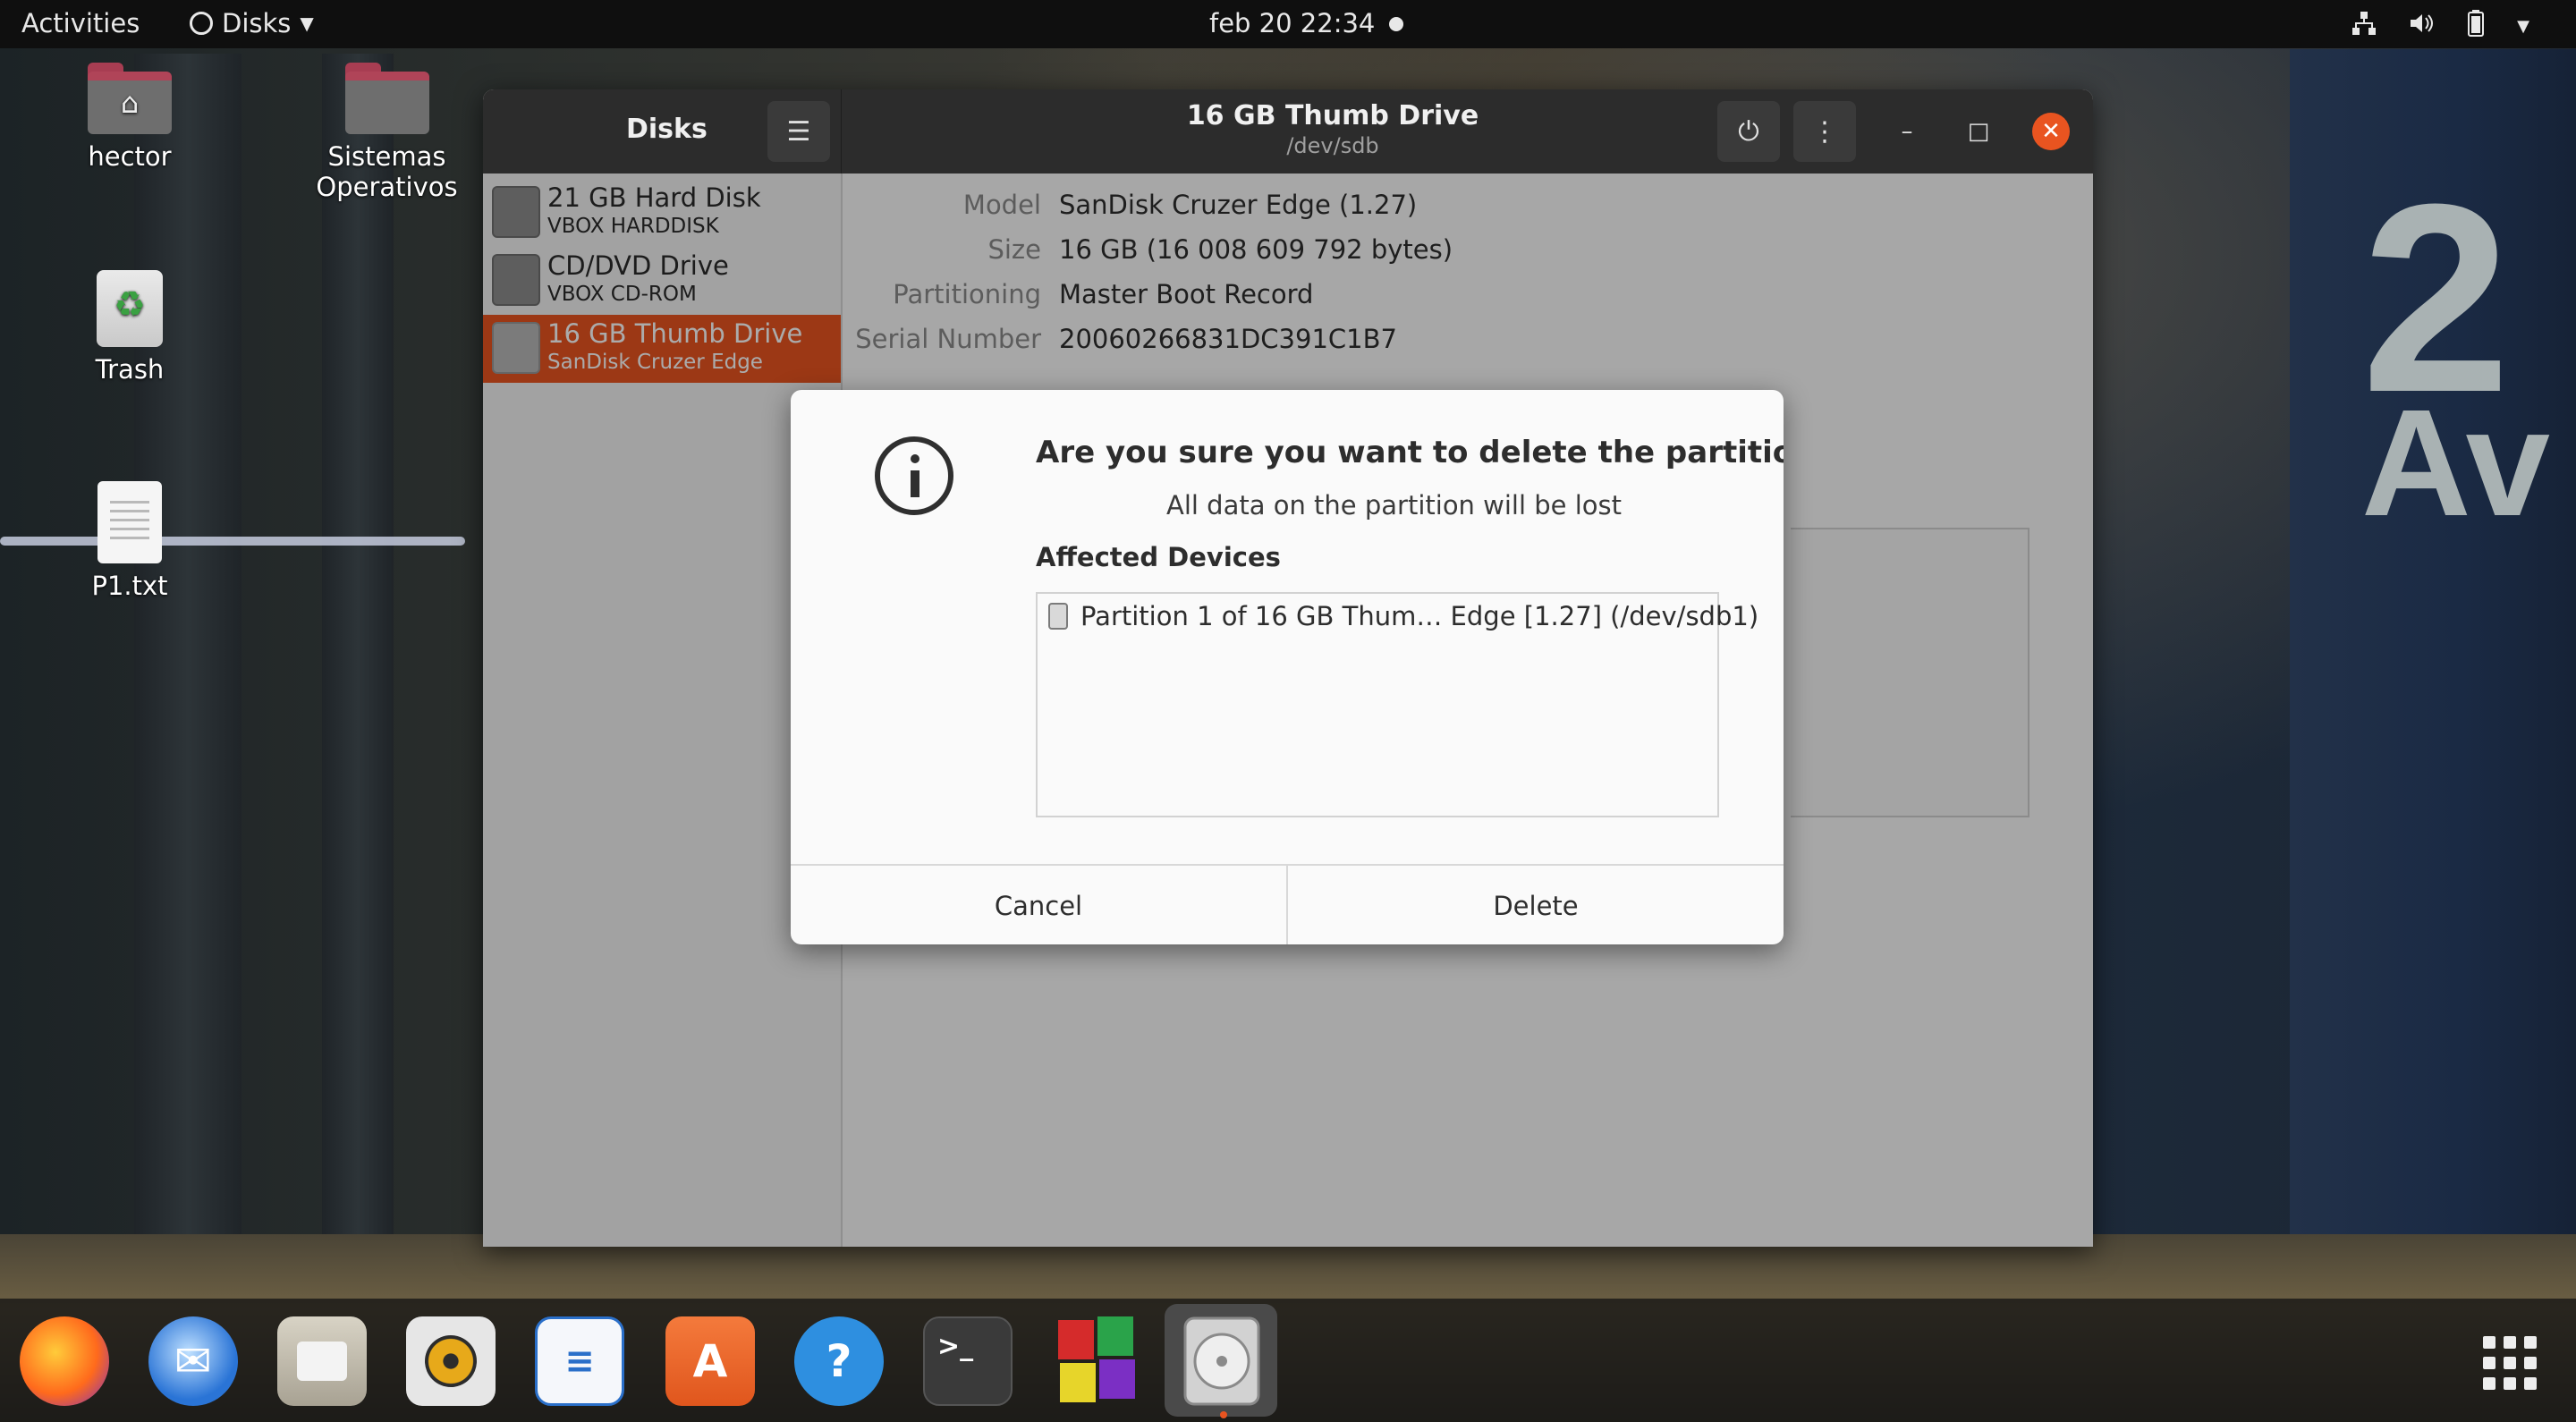  Describe the element at coordinates (1332, 115) in the screenshot. I see `window-title: 16 GB Thumb Drive` at that location.